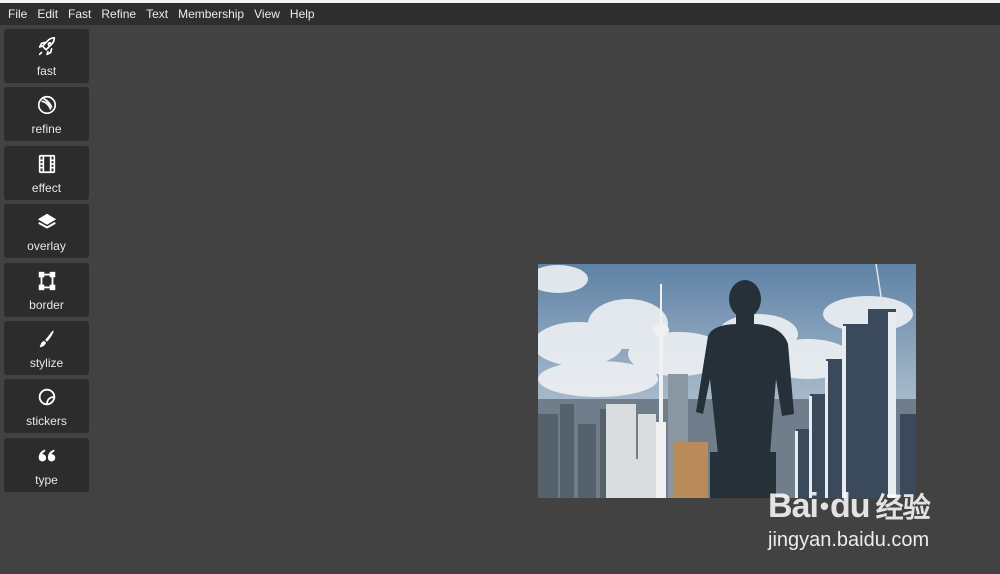 The height and width of the screenshot is (574, 1000). What do you see at coordinates (46, 304) in the screenshot?
I see `tool-label: border` at bounding box center [46, 304].